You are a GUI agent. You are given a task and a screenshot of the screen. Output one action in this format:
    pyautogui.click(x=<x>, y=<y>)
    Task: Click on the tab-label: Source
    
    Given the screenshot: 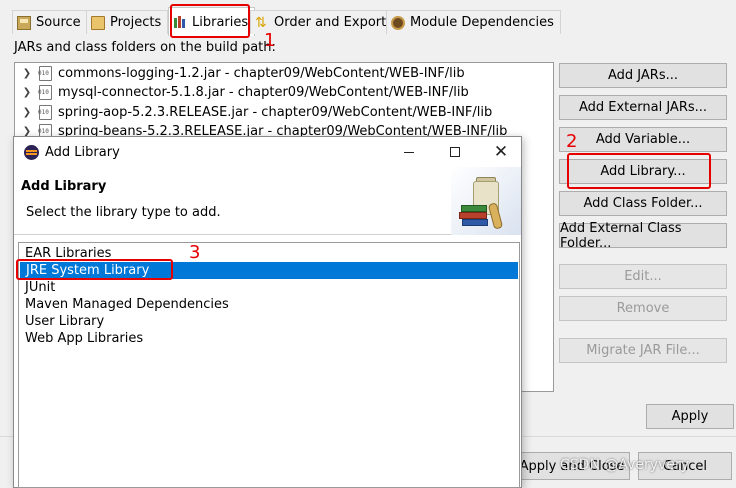 What is the action you would take?
    pyautogui.click(x=58, y=22)
    